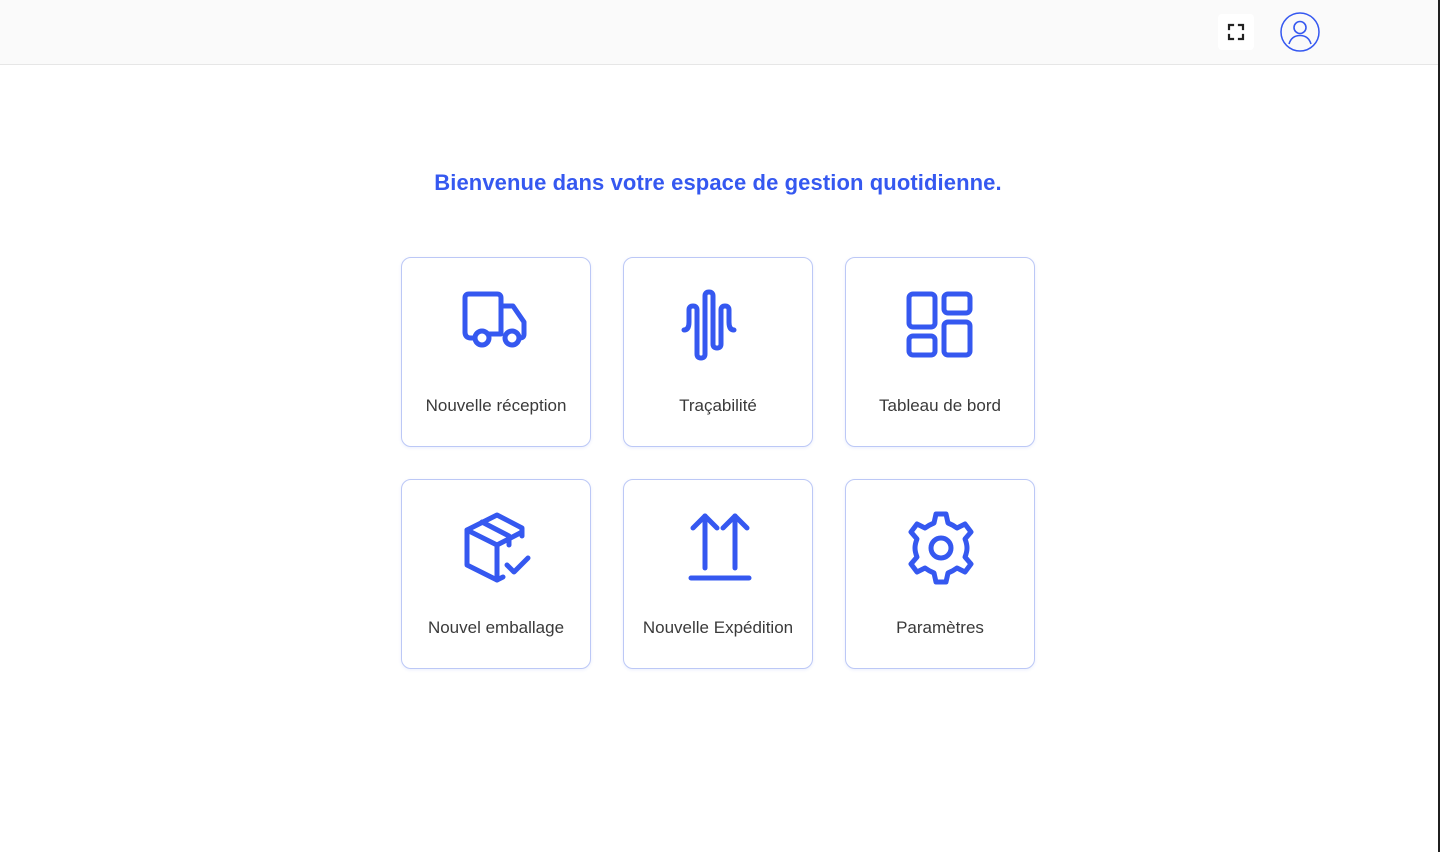  I want to click on fullscreen-icon, so click(1236, 32).